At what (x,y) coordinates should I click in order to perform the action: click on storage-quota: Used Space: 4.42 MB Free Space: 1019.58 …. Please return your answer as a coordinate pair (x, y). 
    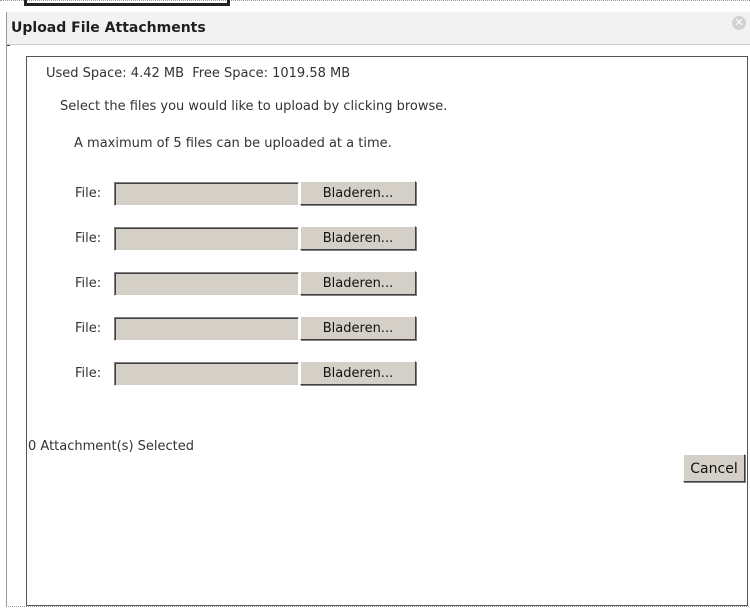
    Looking at the image, I should click on (198, 73).